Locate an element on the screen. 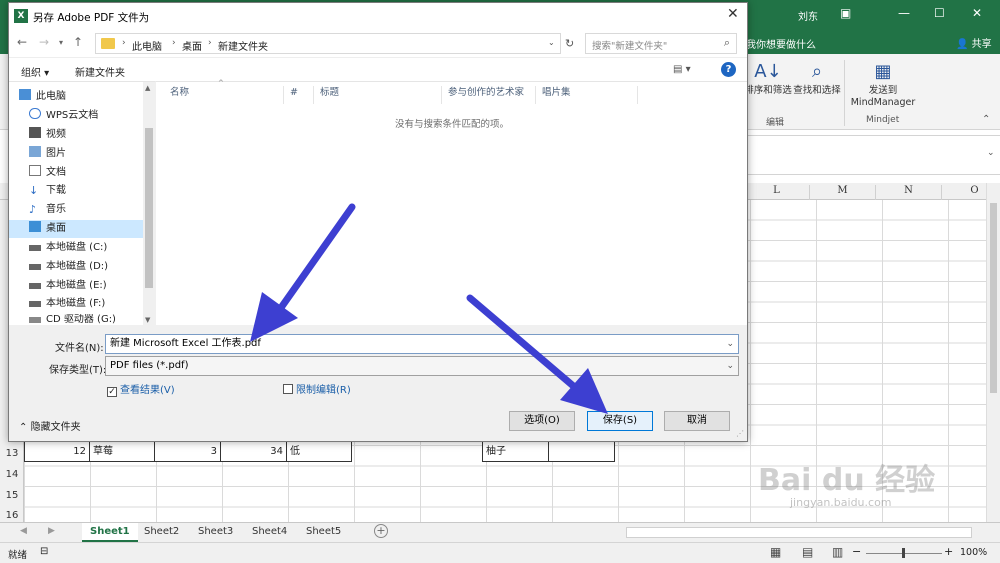 The width and height of the screenshot is (1000, 563). arrow-to-filename is located at coordinates (303, 272).